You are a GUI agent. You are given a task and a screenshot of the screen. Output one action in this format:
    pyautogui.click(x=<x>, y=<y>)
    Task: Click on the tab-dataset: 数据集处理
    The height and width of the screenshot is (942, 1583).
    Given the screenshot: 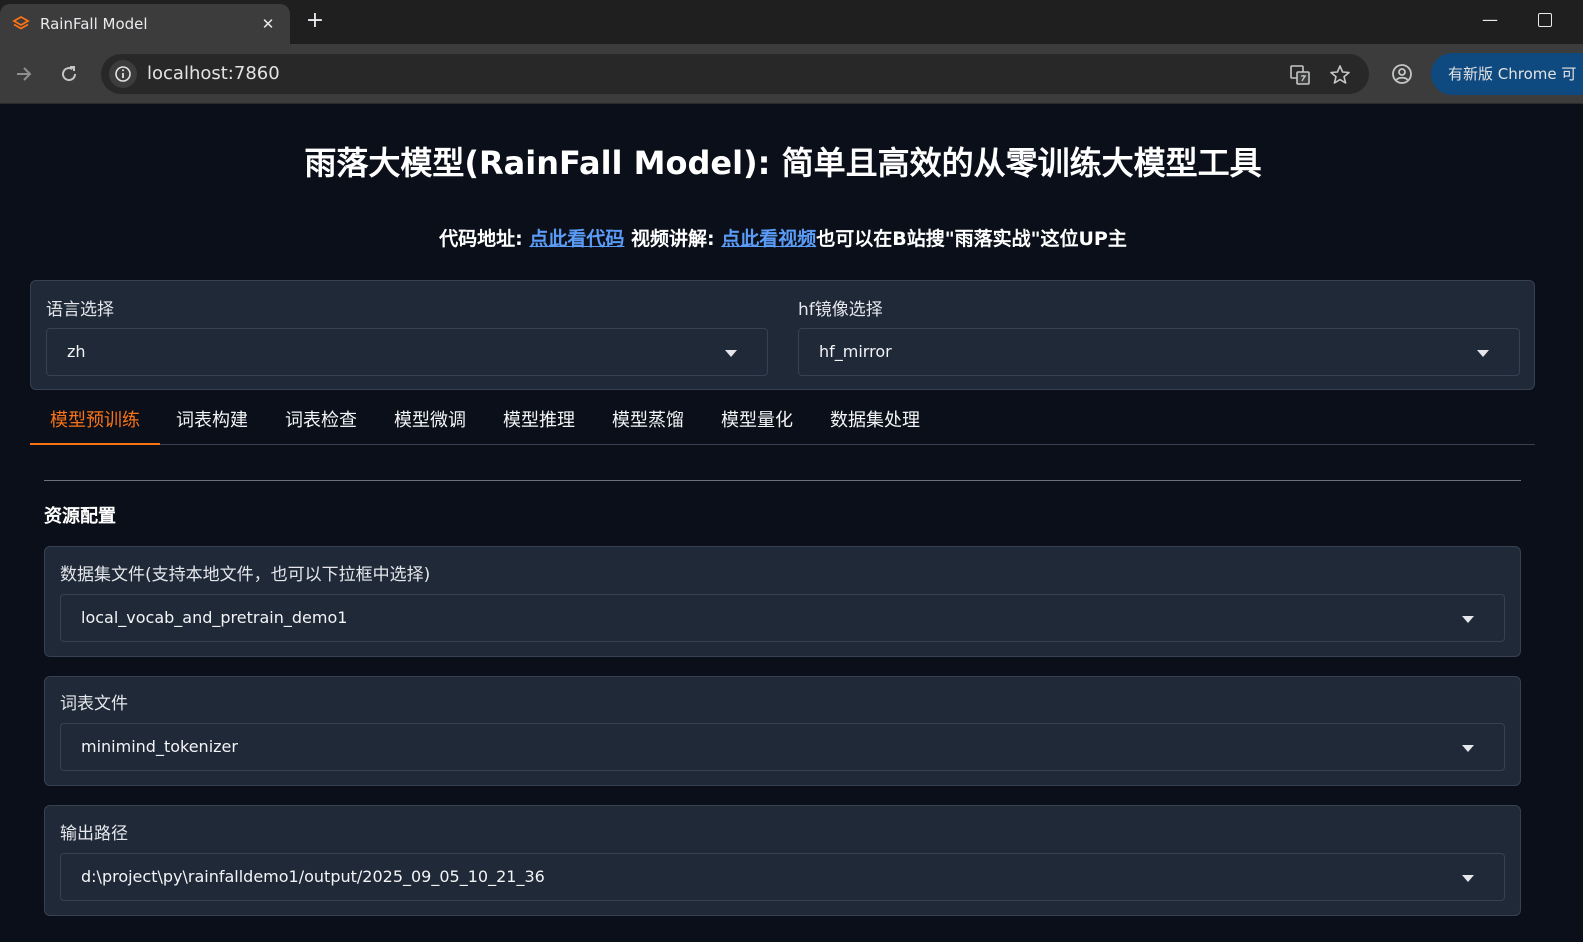 What is the action you would take?
    pyautogui.click(x=875, y=422)
    